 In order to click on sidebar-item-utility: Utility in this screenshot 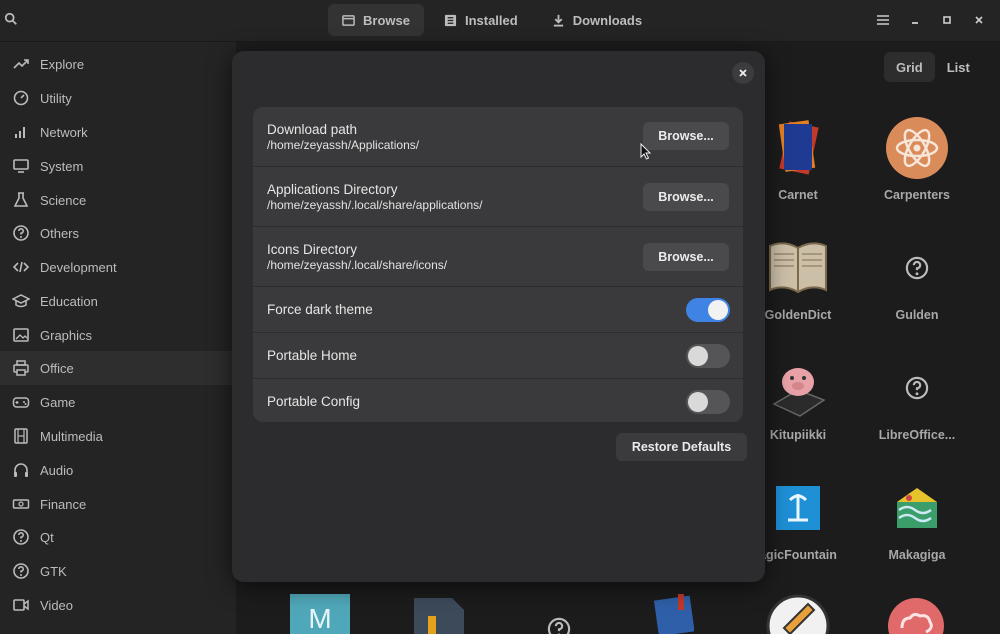, I will do `click(118, 98)`.